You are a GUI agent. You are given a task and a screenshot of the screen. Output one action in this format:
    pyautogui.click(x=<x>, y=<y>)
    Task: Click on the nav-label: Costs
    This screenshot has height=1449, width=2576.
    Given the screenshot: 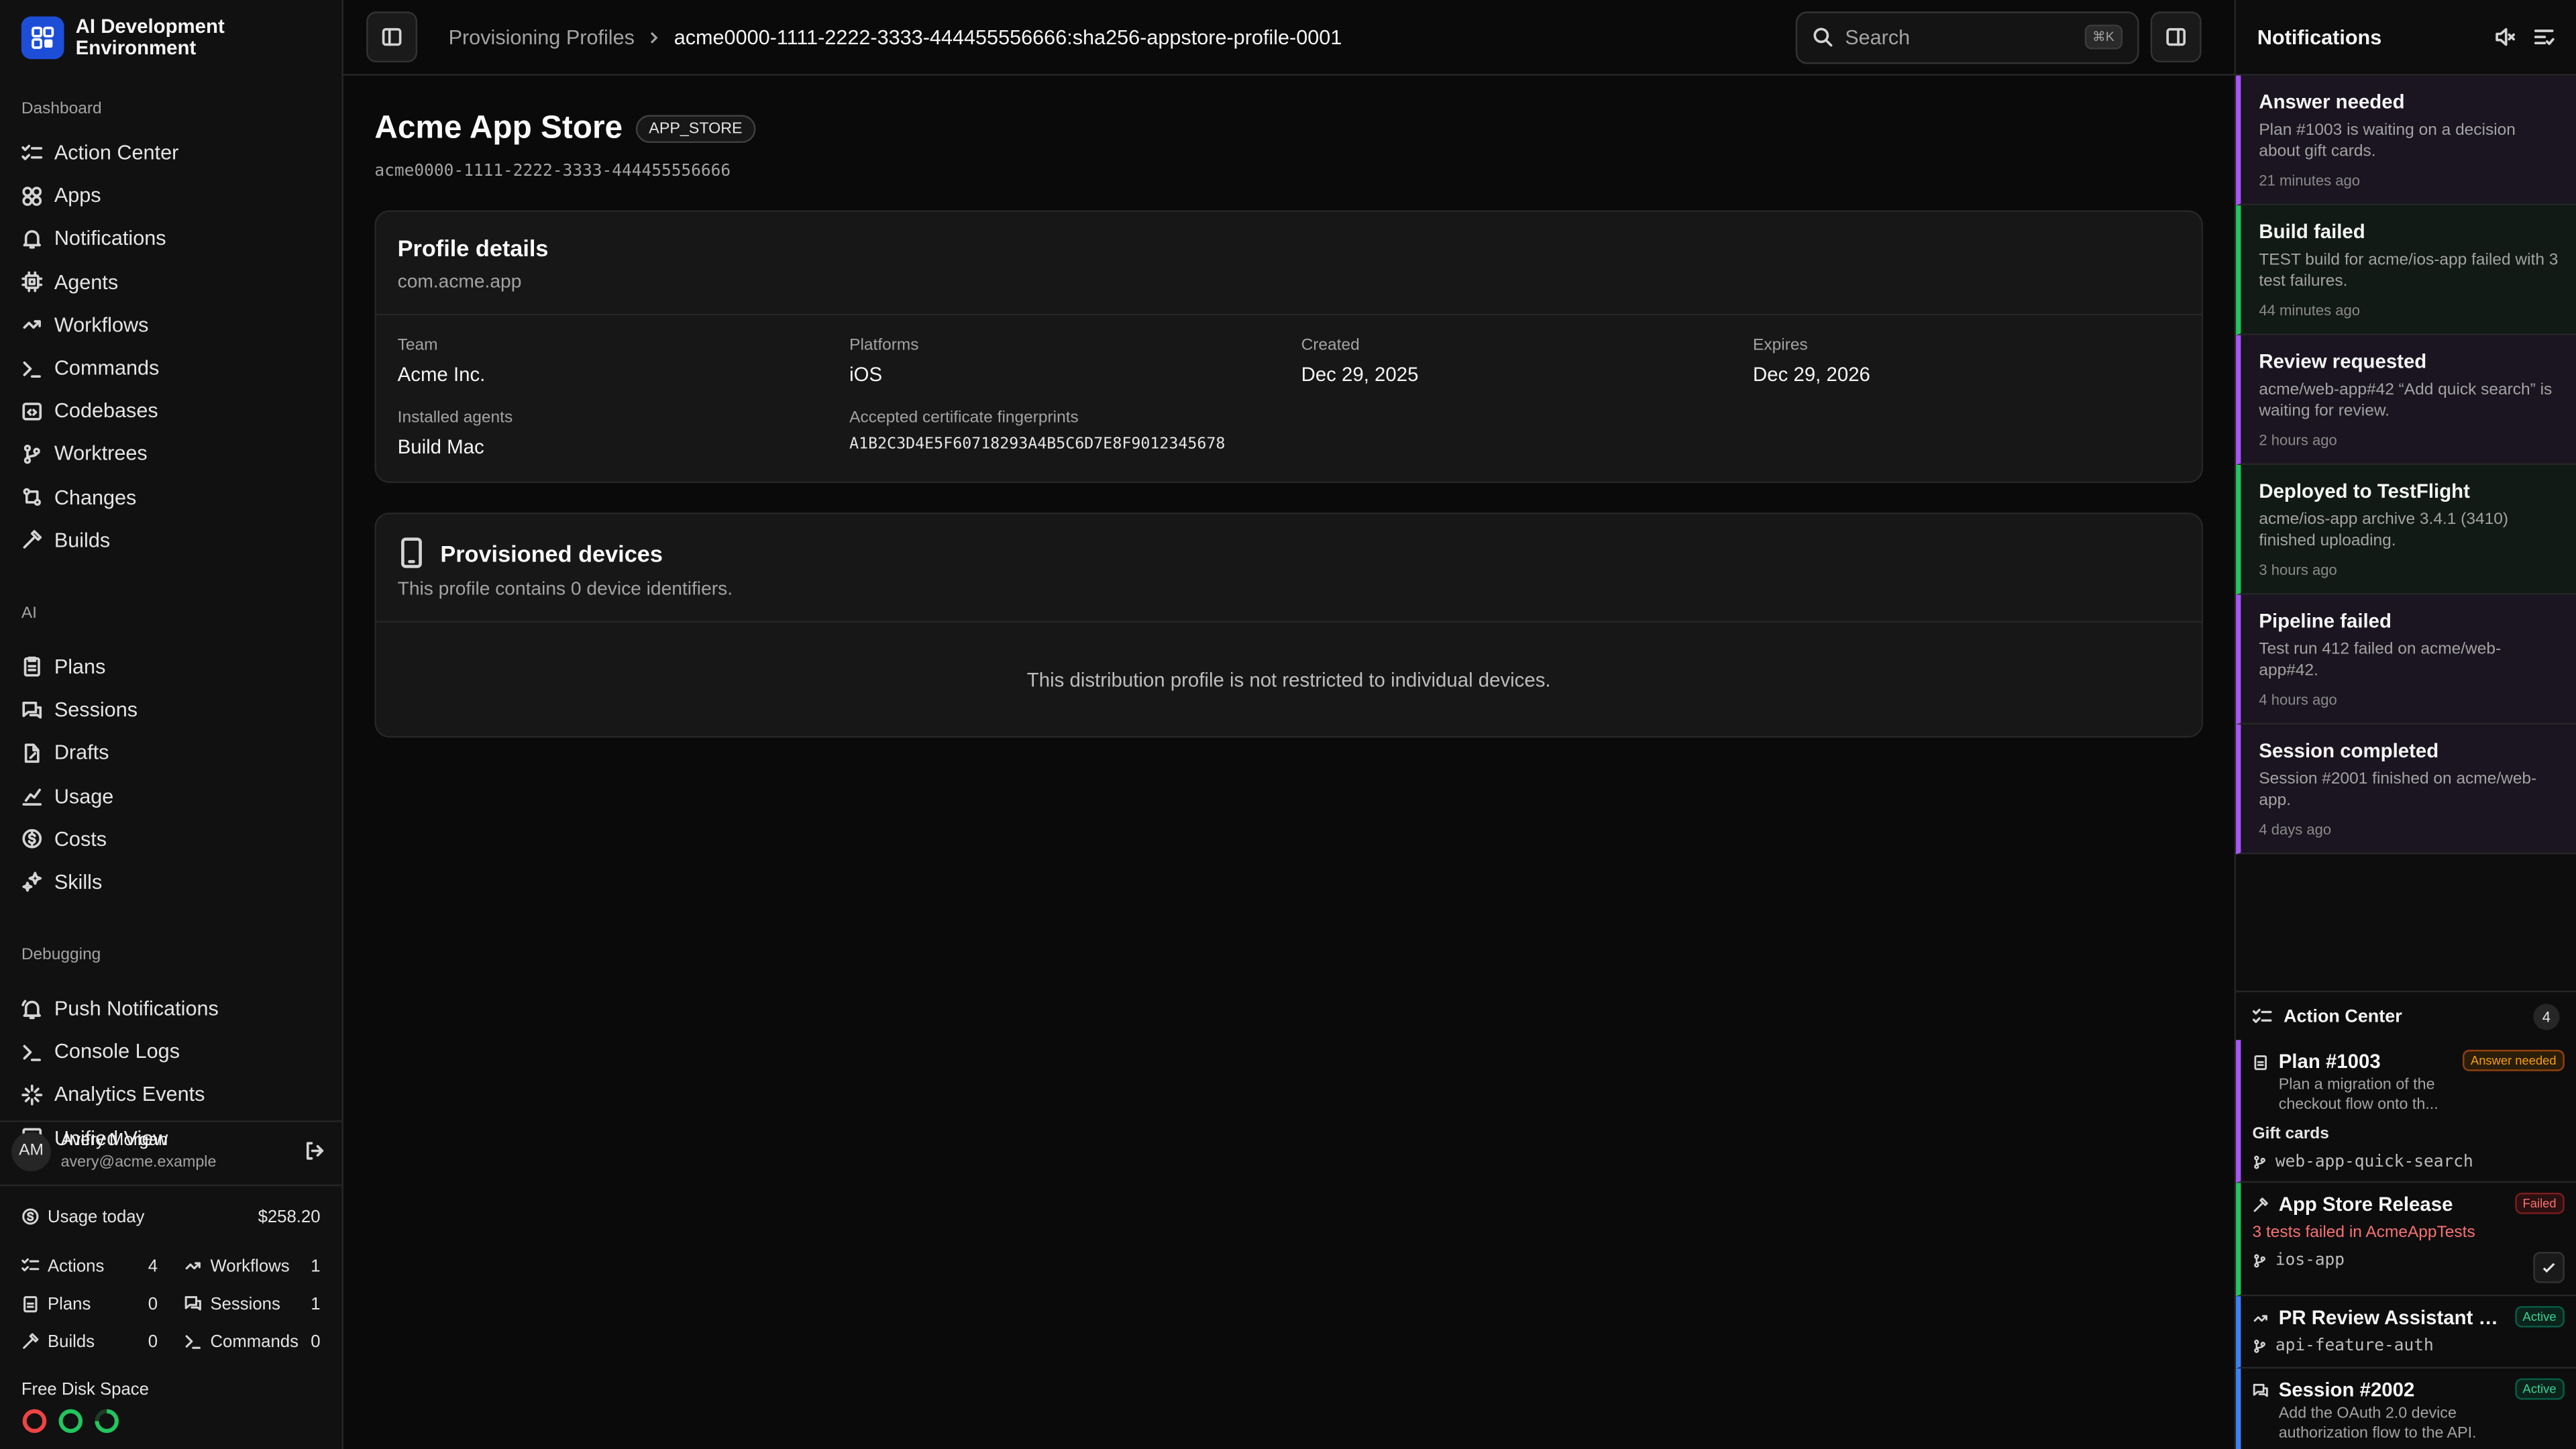 What is the action you would take?
    pyautogui.click(x=80, y=839)
    